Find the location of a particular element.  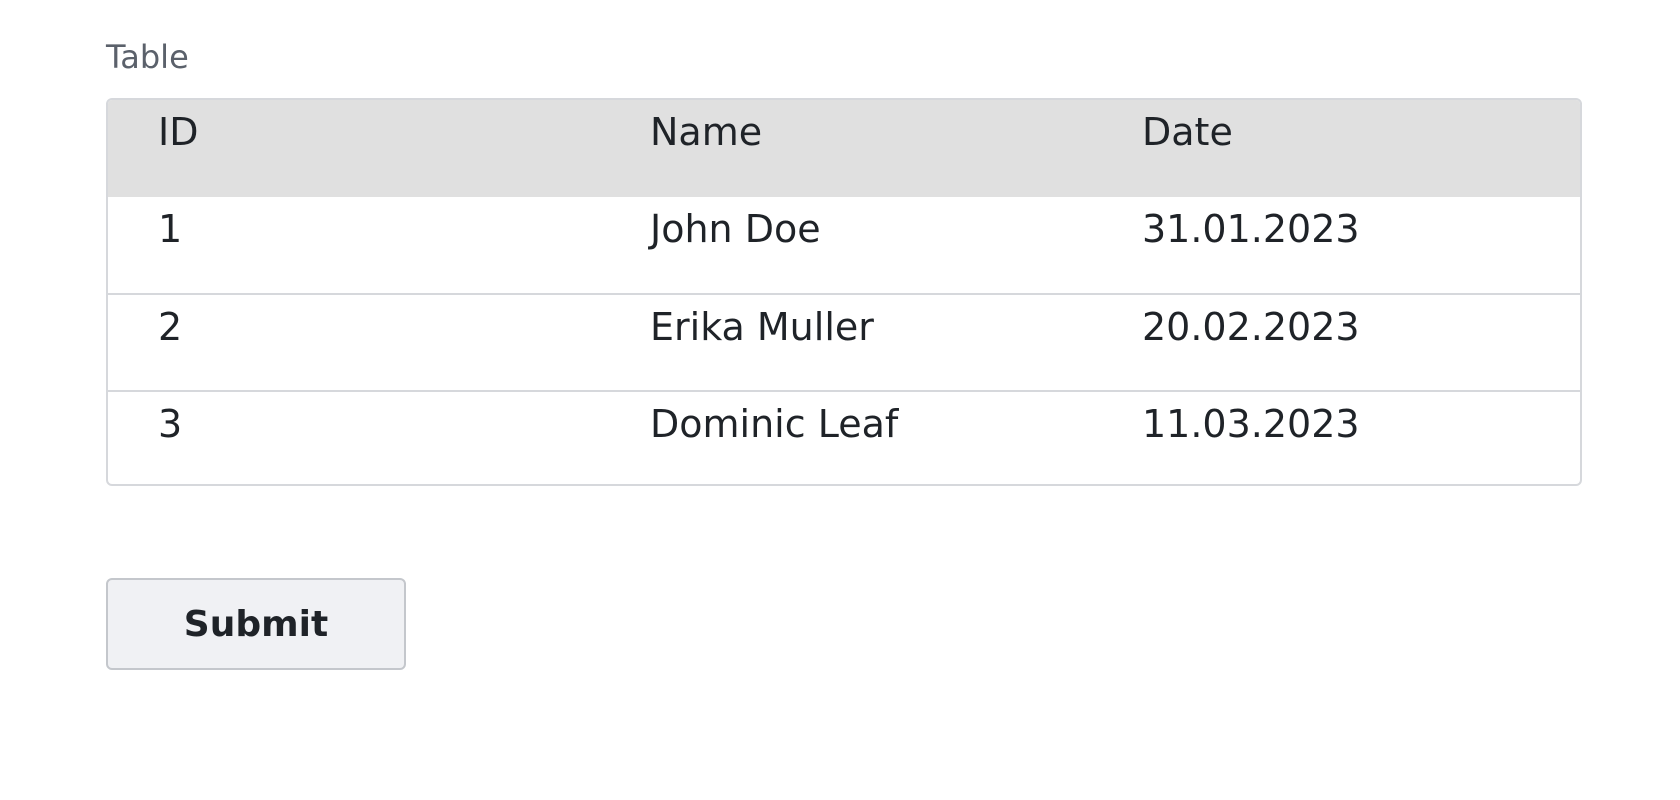

table-header: ID Name Date is located at coordinates (844, 148).